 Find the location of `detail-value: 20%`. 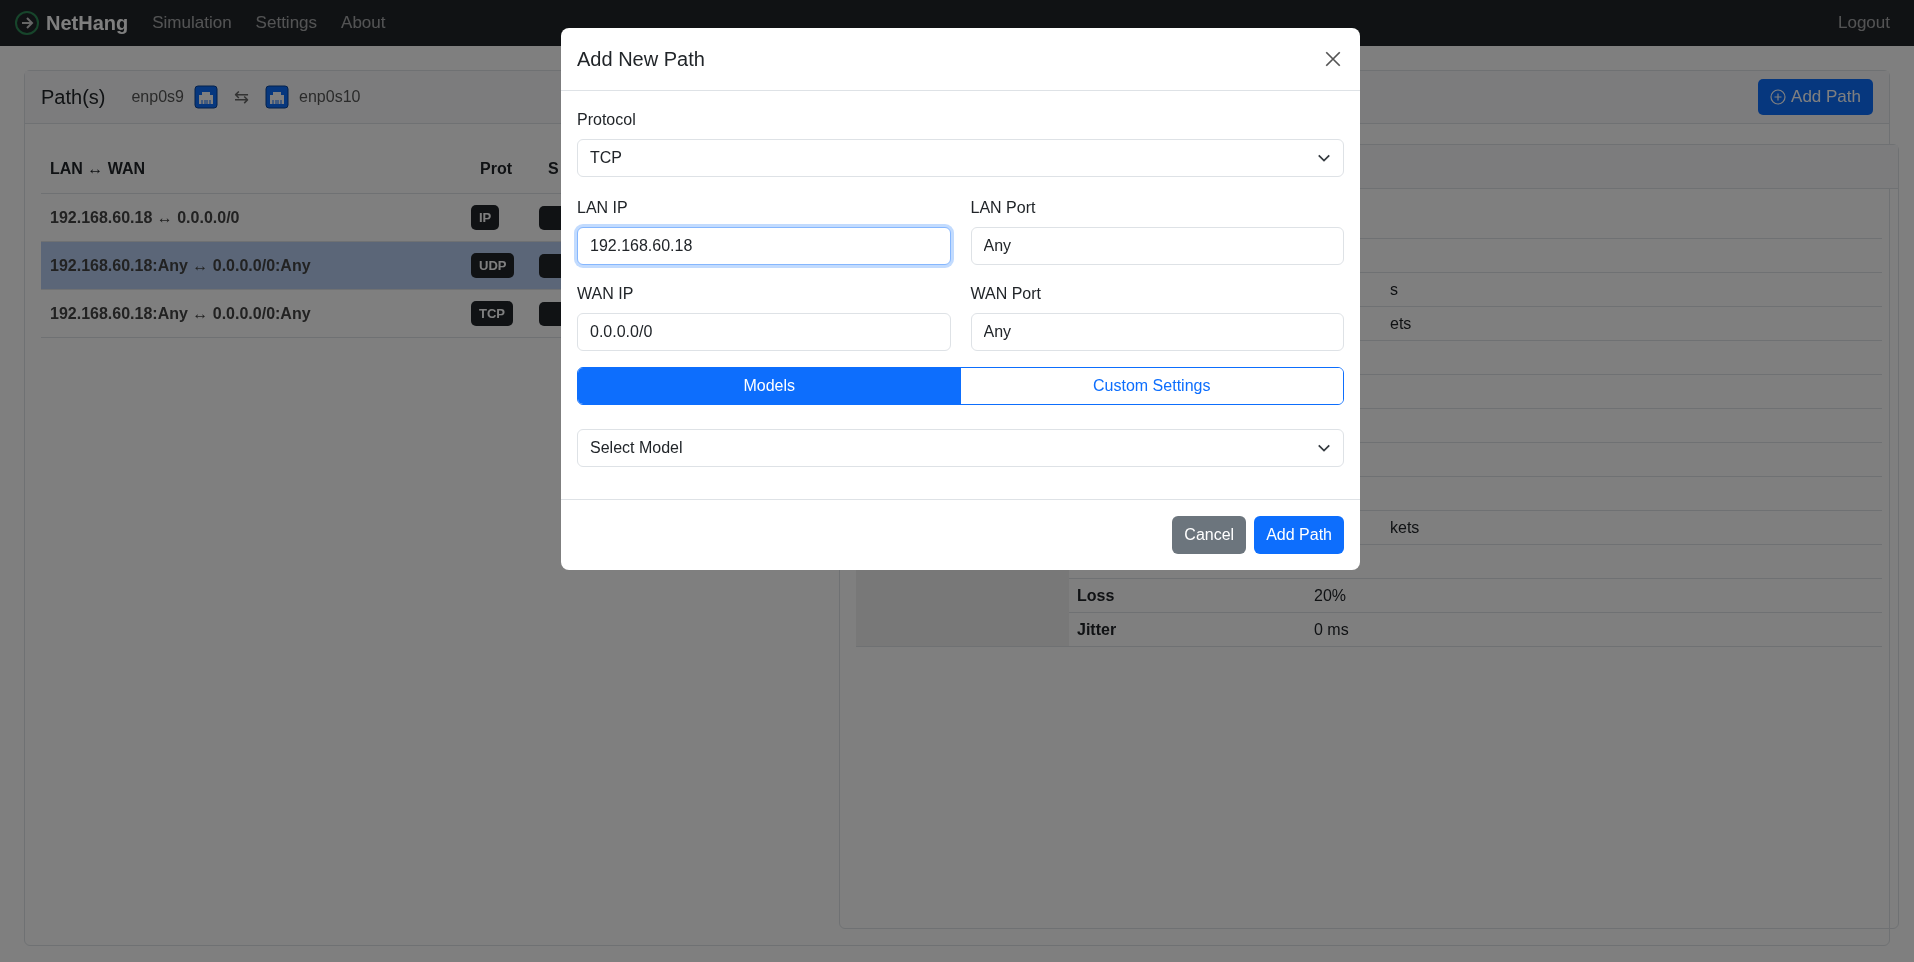

detail-value: 20% is located at coordinates (1330, 595).